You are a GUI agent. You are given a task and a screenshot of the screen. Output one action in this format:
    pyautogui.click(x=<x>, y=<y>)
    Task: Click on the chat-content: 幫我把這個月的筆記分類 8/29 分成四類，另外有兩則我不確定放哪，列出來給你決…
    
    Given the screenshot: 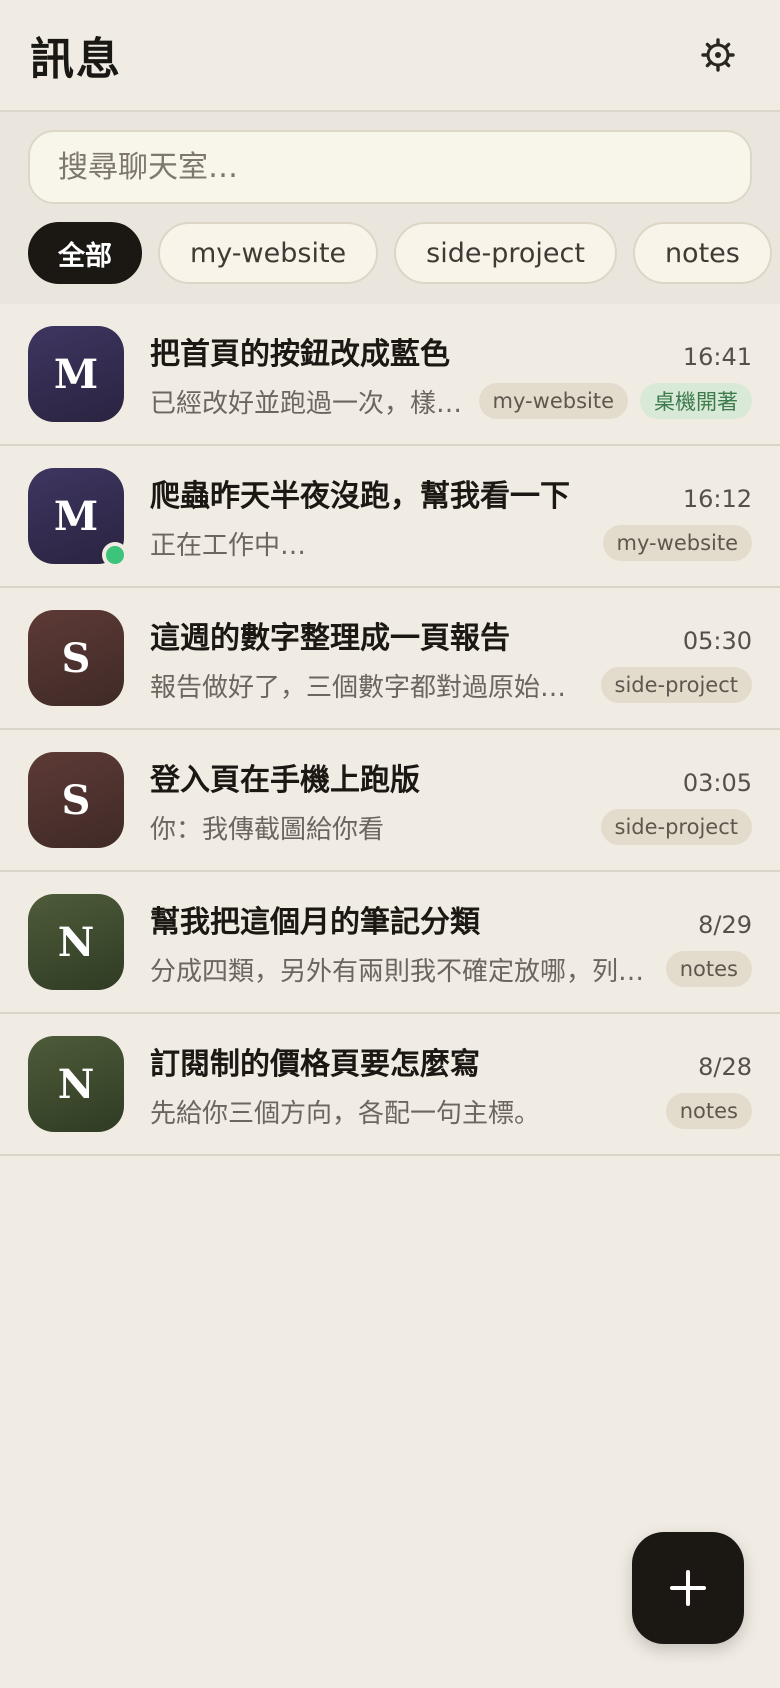 What is the action you would take?
    pyautogui.click(x=451, y=942)
    